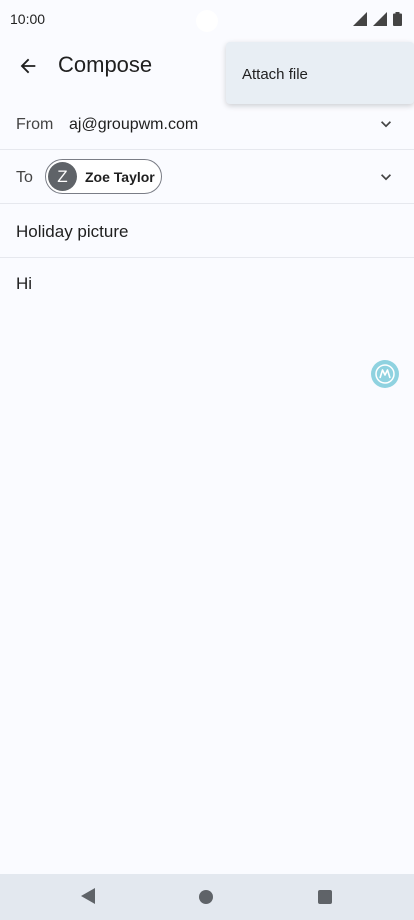 The height and width of the screenshot is (920, 414). I want to click on recipient-chip: Z Zoe Taylor, so click(103, 176).